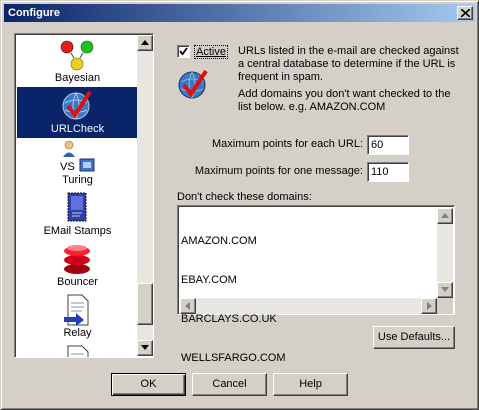  I want to click on sidebar-item-urlcheck: URLCheck, so click(77, 112).